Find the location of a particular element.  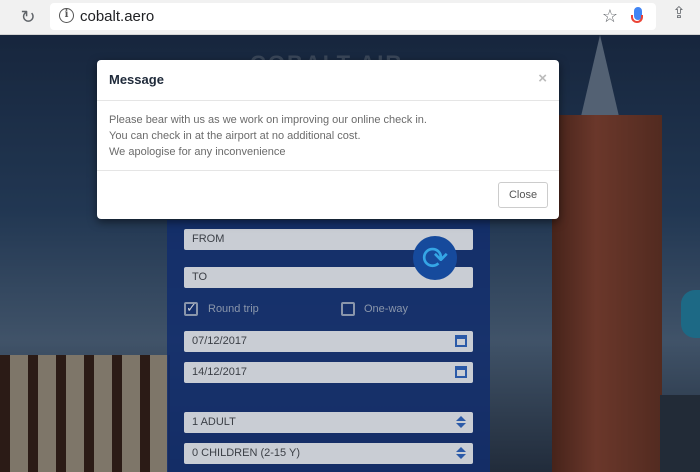

modal-title: Message is located at coordinates (136, 79).